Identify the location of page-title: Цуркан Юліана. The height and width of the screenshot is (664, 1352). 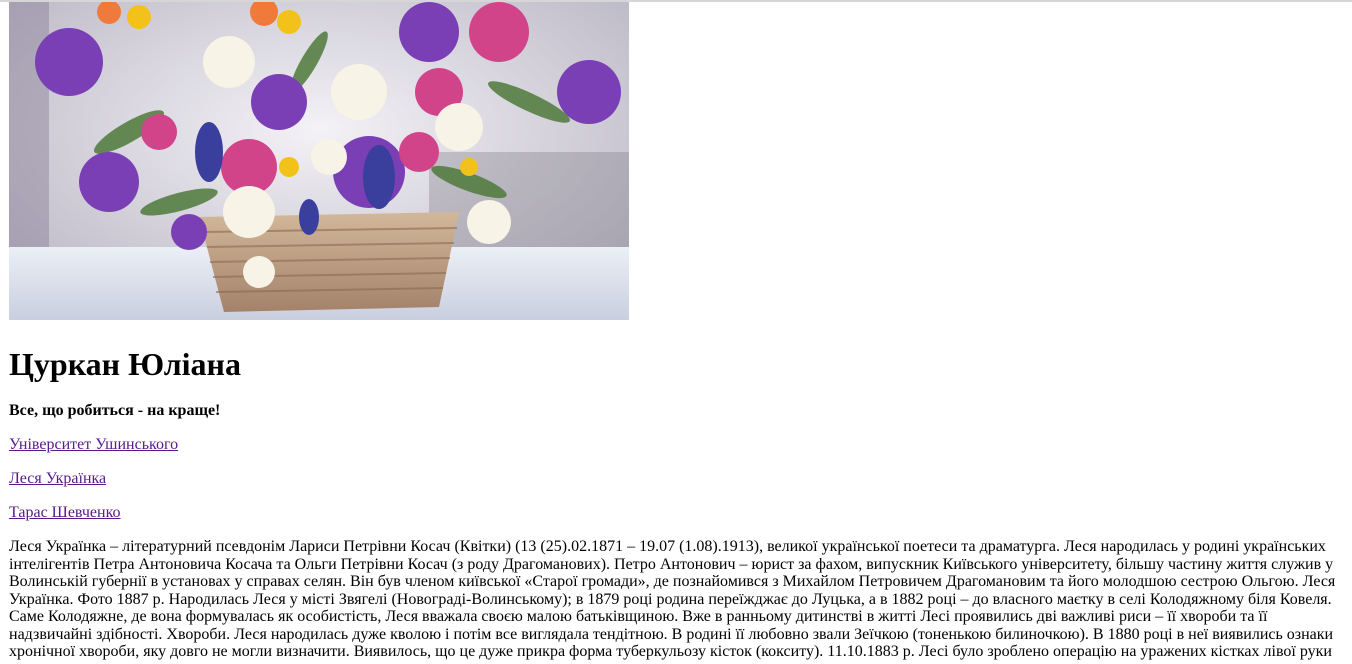
(125, 364).